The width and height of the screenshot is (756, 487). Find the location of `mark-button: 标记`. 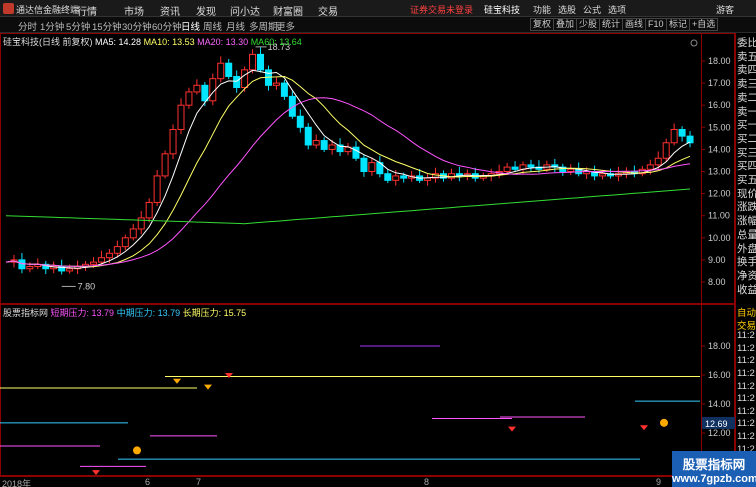

mark-button: 标记 is located at coordinates (678, 24).